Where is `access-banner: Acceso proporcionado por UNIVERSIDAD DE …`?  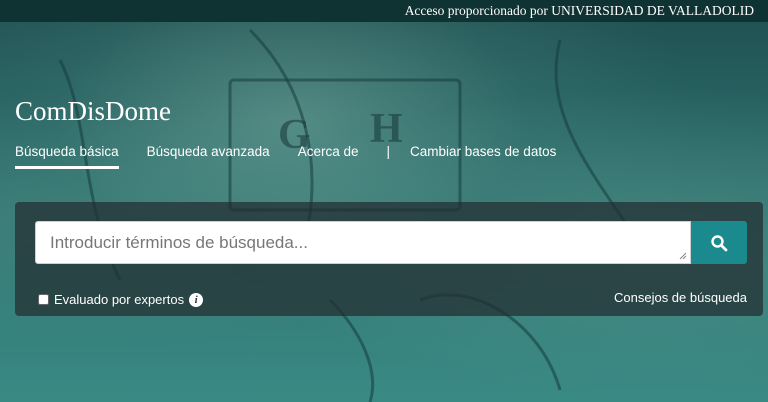 access-banner: Acceso proporcionado por UNIVERSIDAD DE … is located at coordinates (384, 11).